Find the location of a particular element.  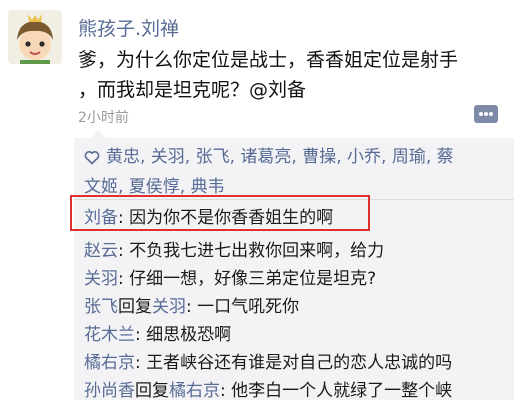

heart-outline-icon is located at coordinates (95, 160).